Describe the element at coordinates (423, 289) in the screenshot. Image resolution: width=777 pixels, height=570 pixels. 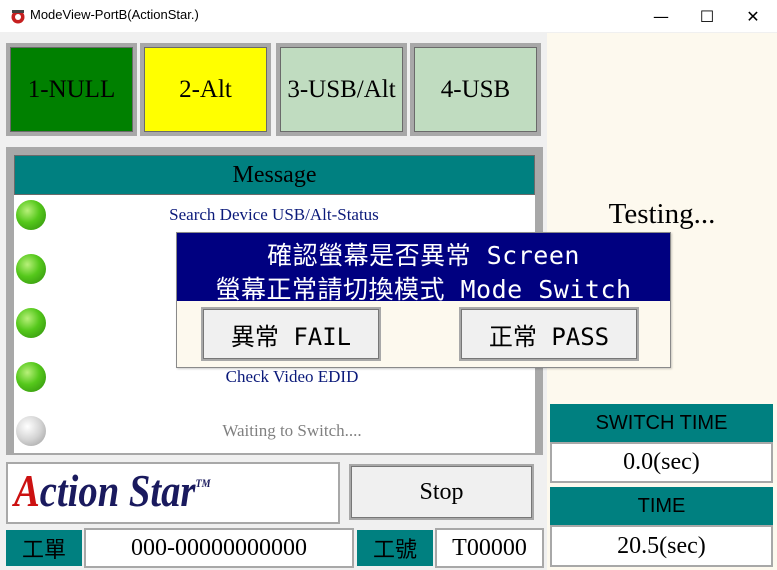
I see `dialog-instruction: 螢幕正常請切換模式 Mode Switch` at that location.